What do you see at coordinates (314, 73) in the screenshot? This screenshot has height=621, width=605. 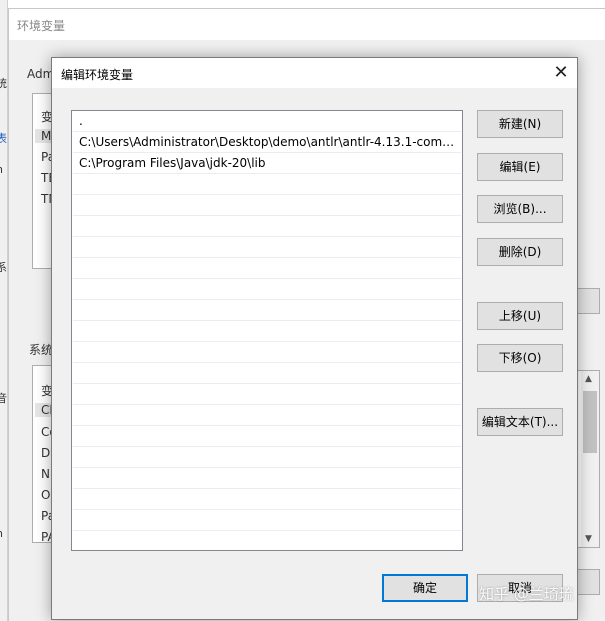 I see `dialog-titlebar: 编辑环境变量 ✕` at bounding box center [314, 73].